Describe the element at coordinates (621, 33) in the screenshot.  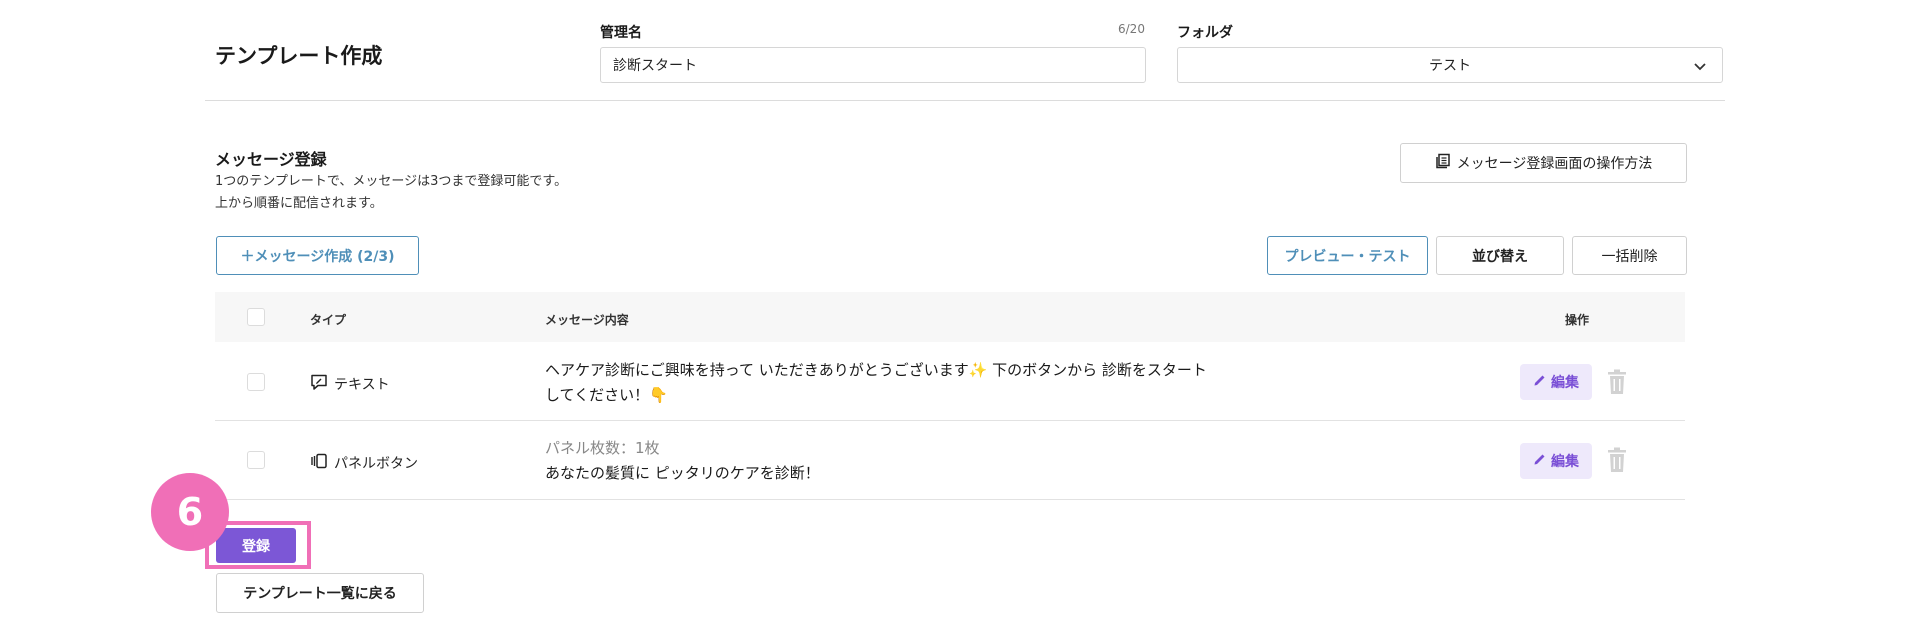
I see `name-label: 管理名` at that location.